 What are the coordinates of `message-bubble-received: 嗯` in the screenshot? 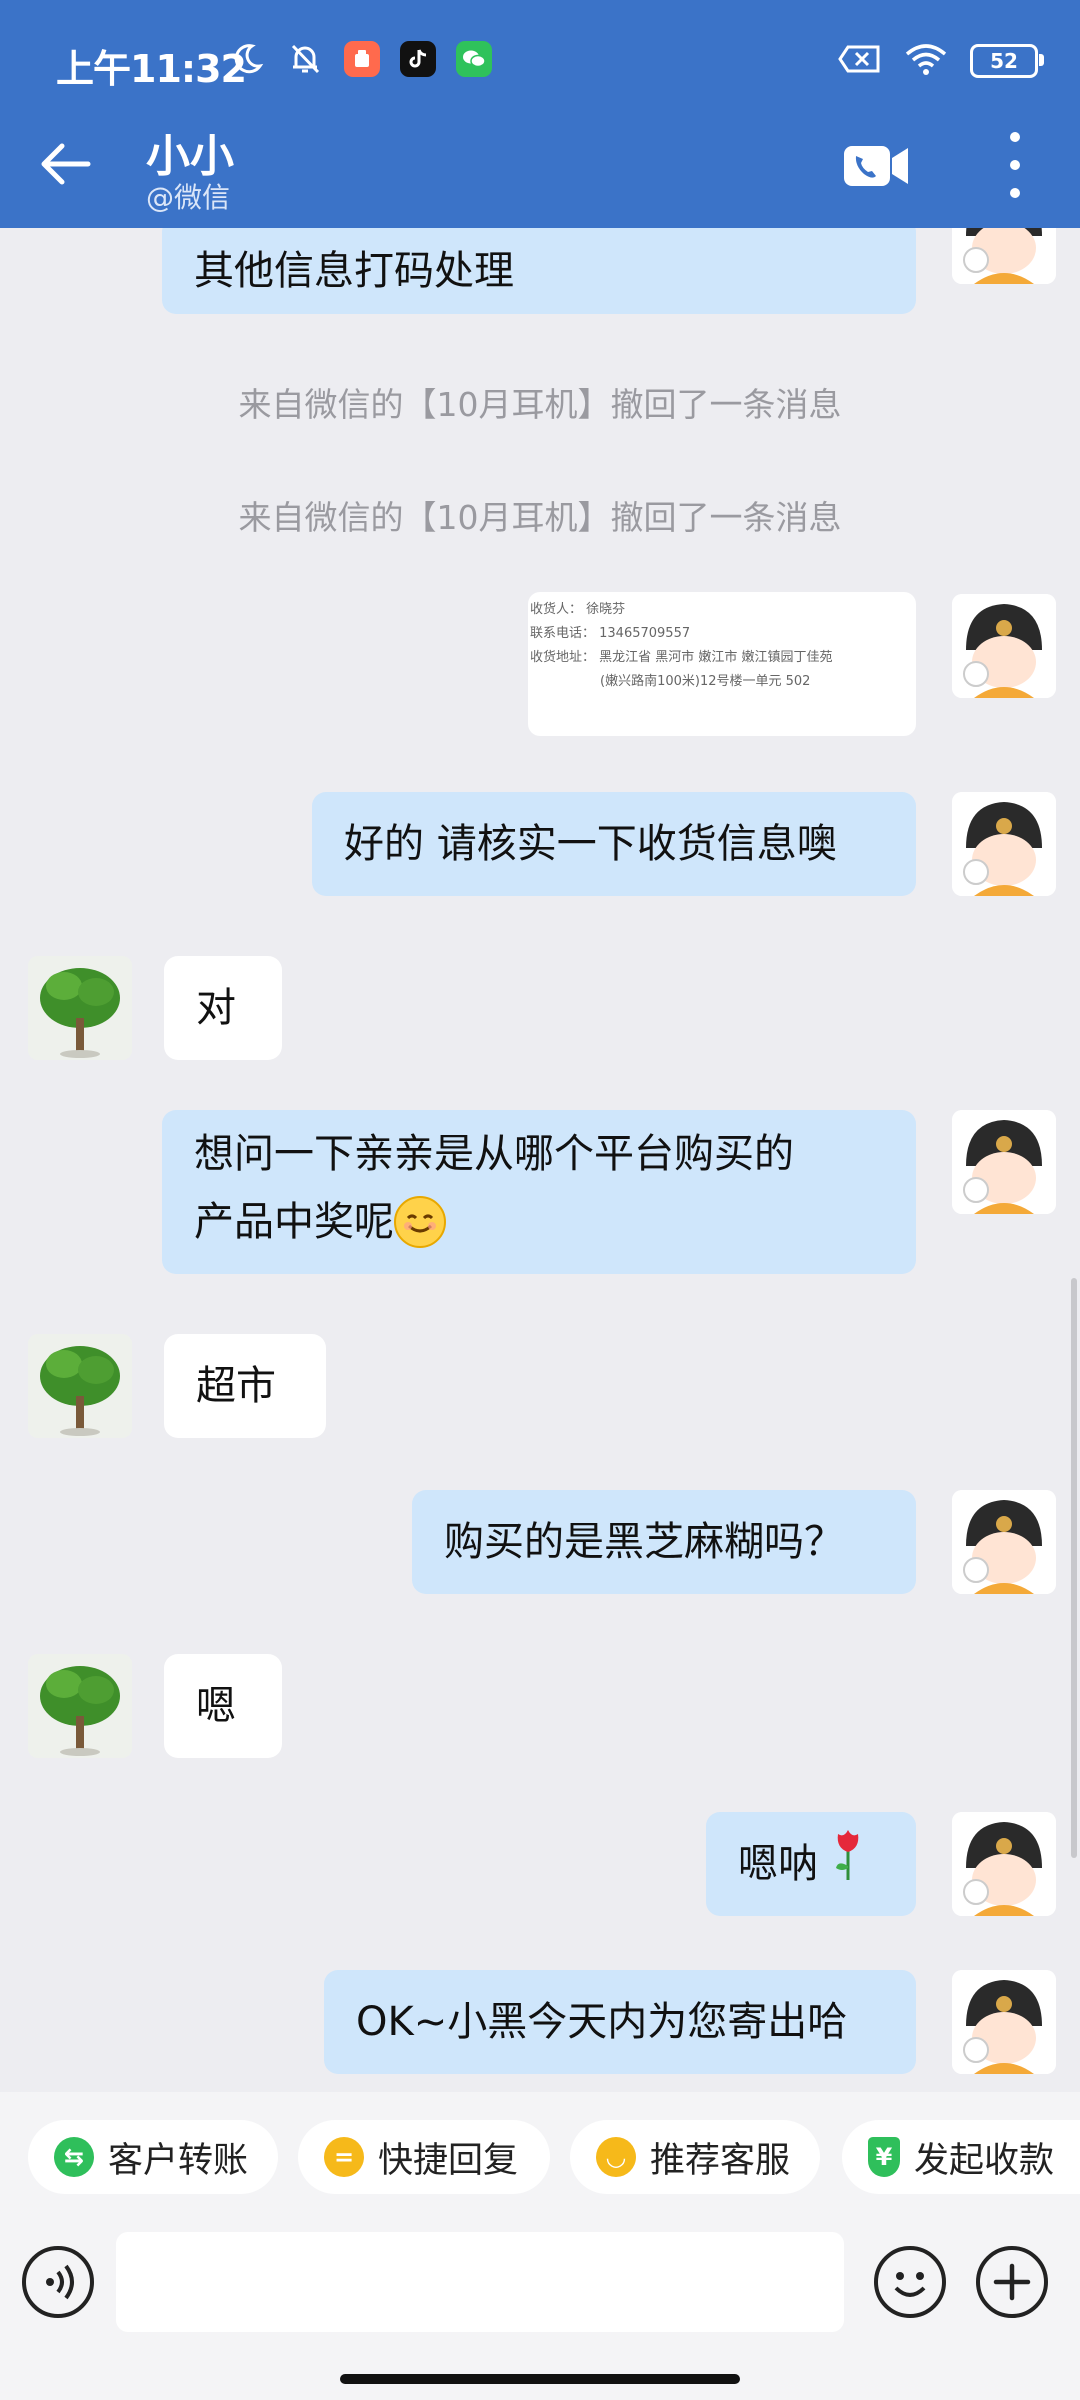 It's located at (223, 1706).